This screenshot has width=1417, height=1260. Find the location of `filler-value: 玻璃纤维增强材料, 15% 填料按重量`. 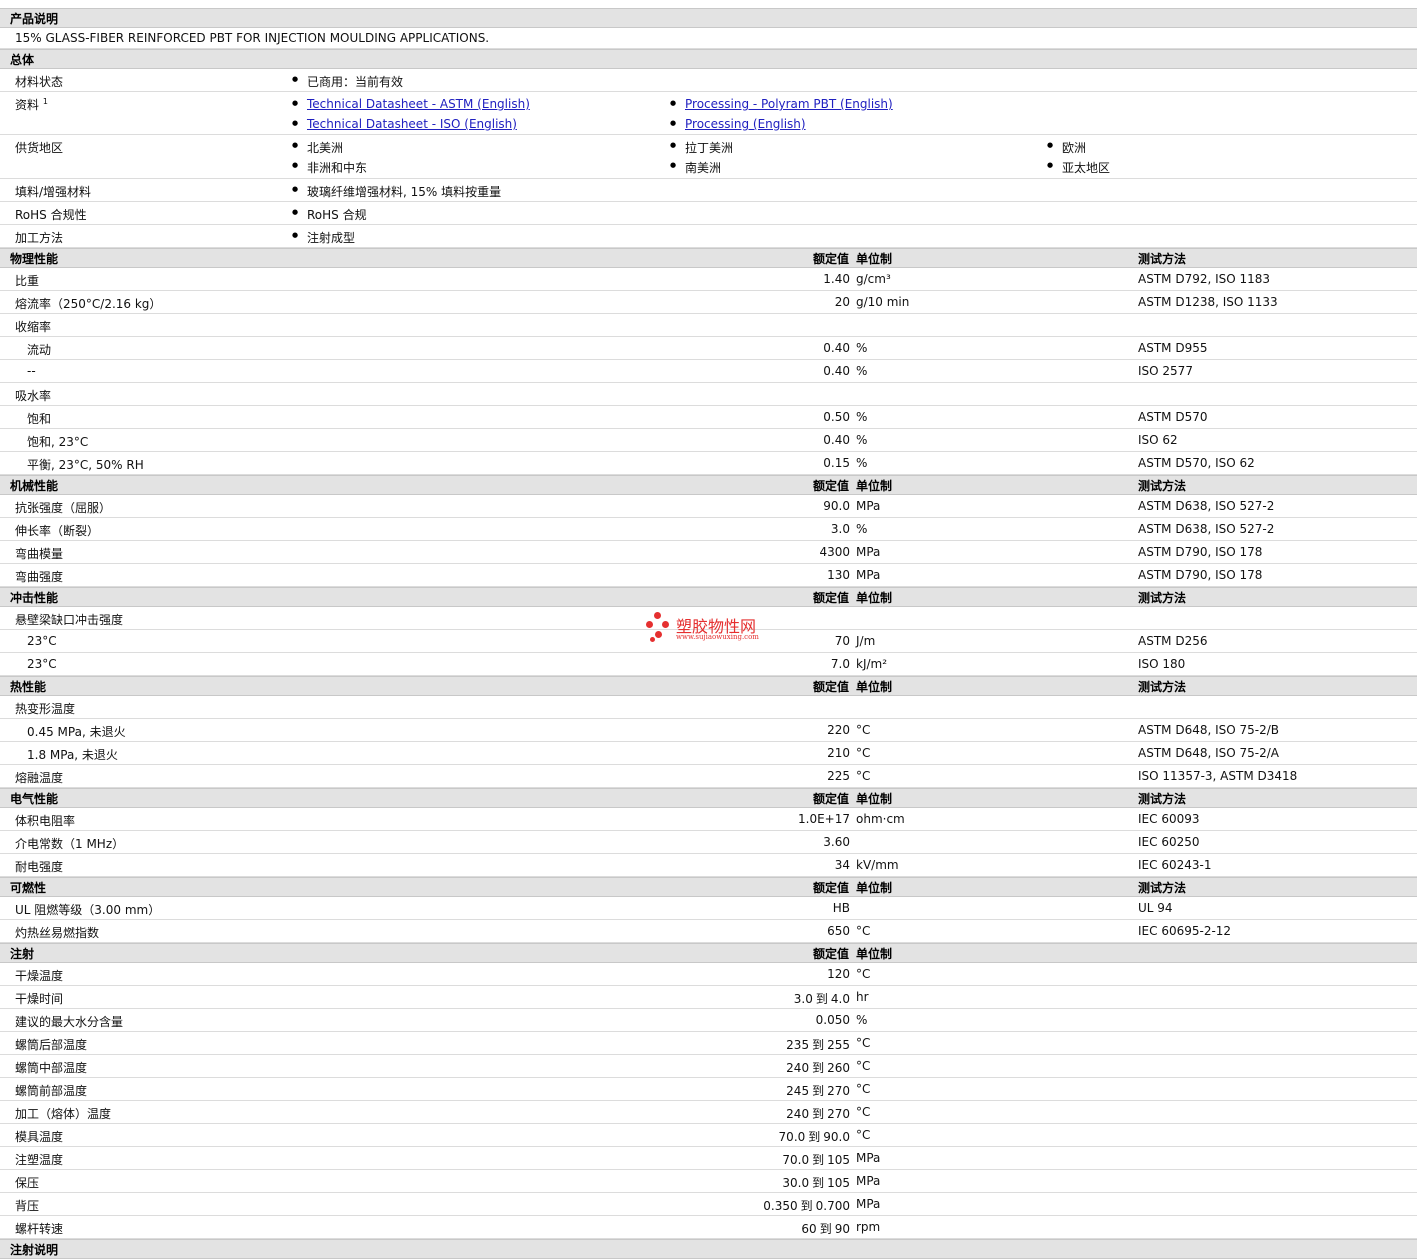

filler-value: 玻璃纤维增强材料, 15% 填料按重量 is located at coordinates (396, 191).